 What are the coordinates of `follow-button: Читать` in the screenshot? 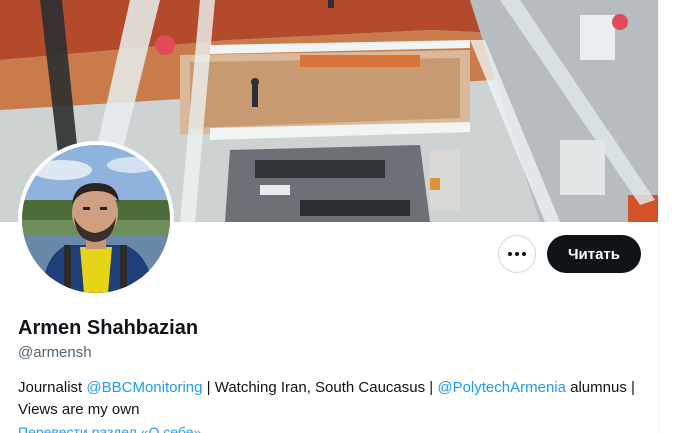 It's located at (594, 254).